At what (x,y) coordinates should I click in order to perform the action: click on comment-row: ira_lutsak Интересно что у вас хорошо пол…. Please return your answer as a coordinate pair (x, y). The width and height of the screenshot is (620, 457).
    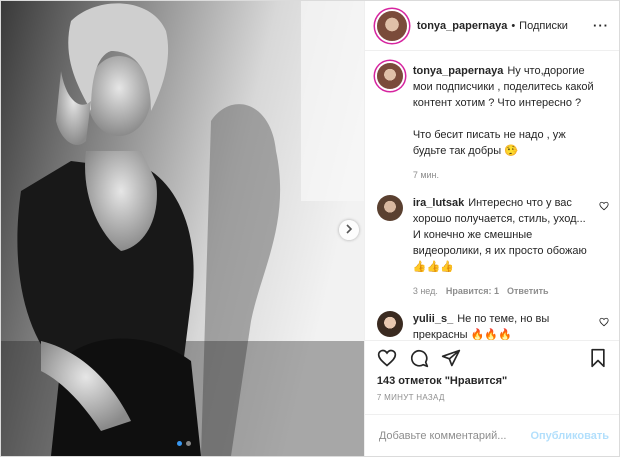
    Looking at the image, I should click on (492, 247).